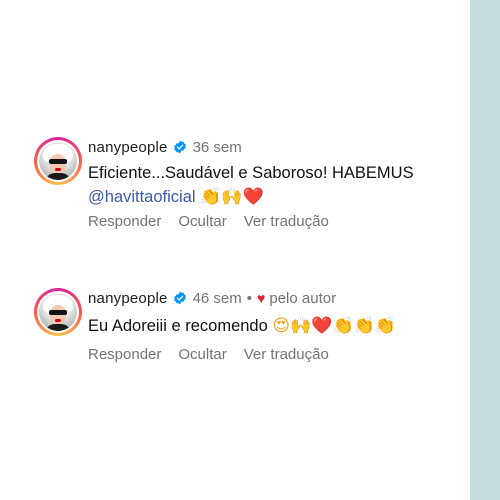 This screenshot has height=500, width=500. I want to click on comment-text: Eu Adoreiii e recomendo 😍🙌❤️👏👏👏, so click(242, 326).